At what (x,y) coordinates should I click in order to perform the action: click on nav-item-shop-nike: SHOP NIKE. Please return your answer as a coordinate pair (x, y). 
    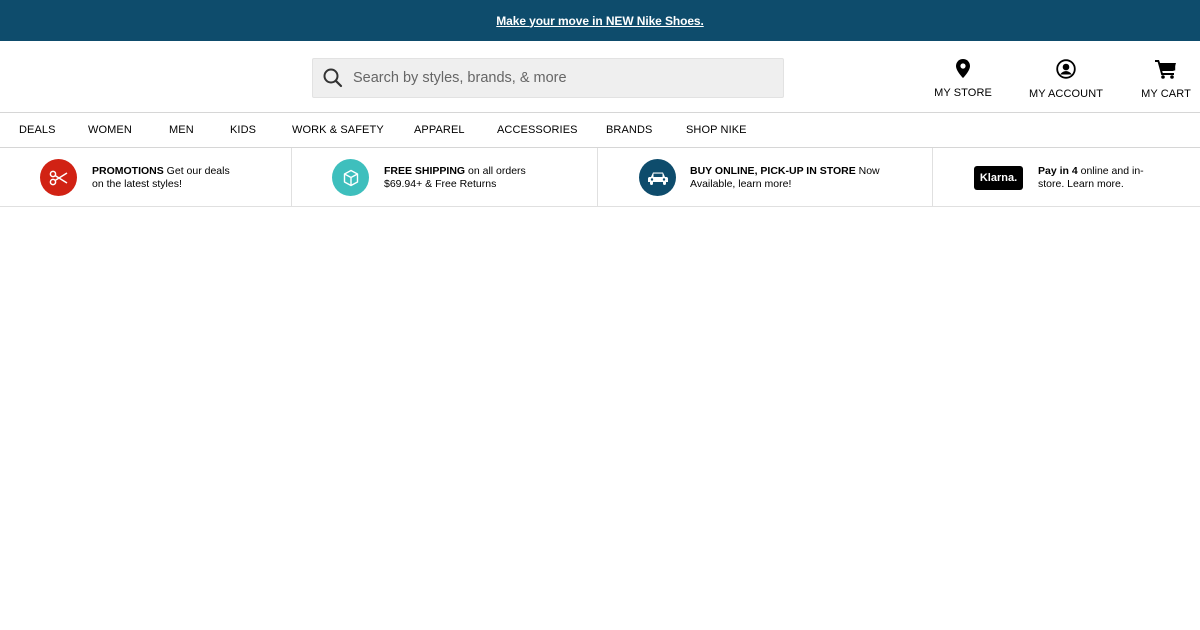
    Looking at the image, I should click on (716, 130).